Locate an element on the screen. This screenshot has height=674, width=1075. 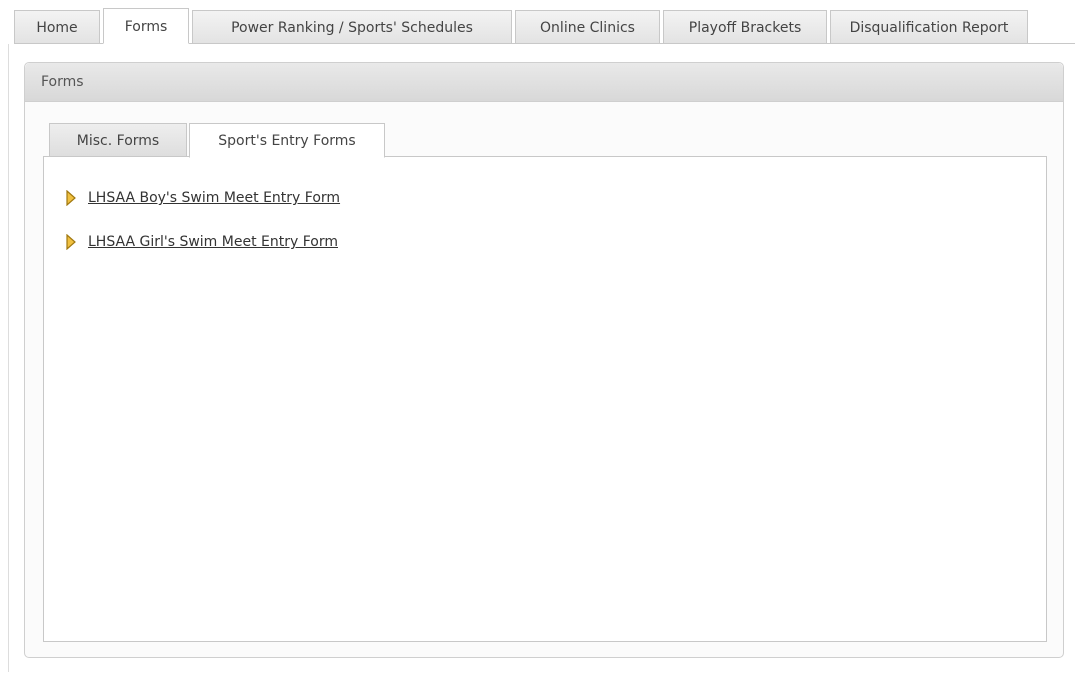
panel-tabs: Misc. Forms Sport's Entry Forms is located at coordinates (217, 140).